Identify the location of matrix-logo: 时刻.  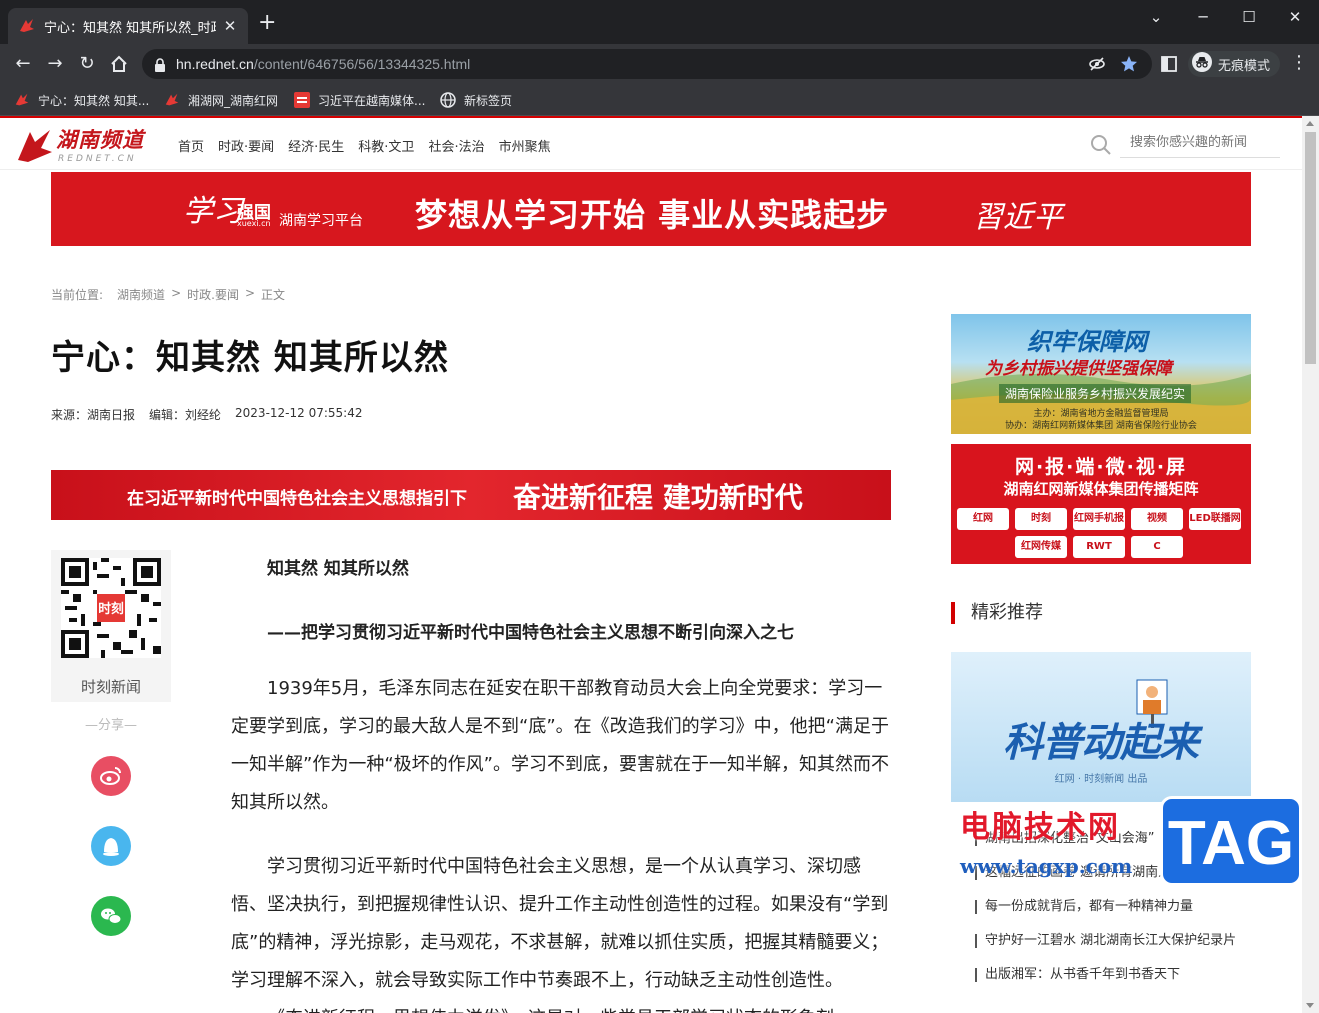
(1041, 519).